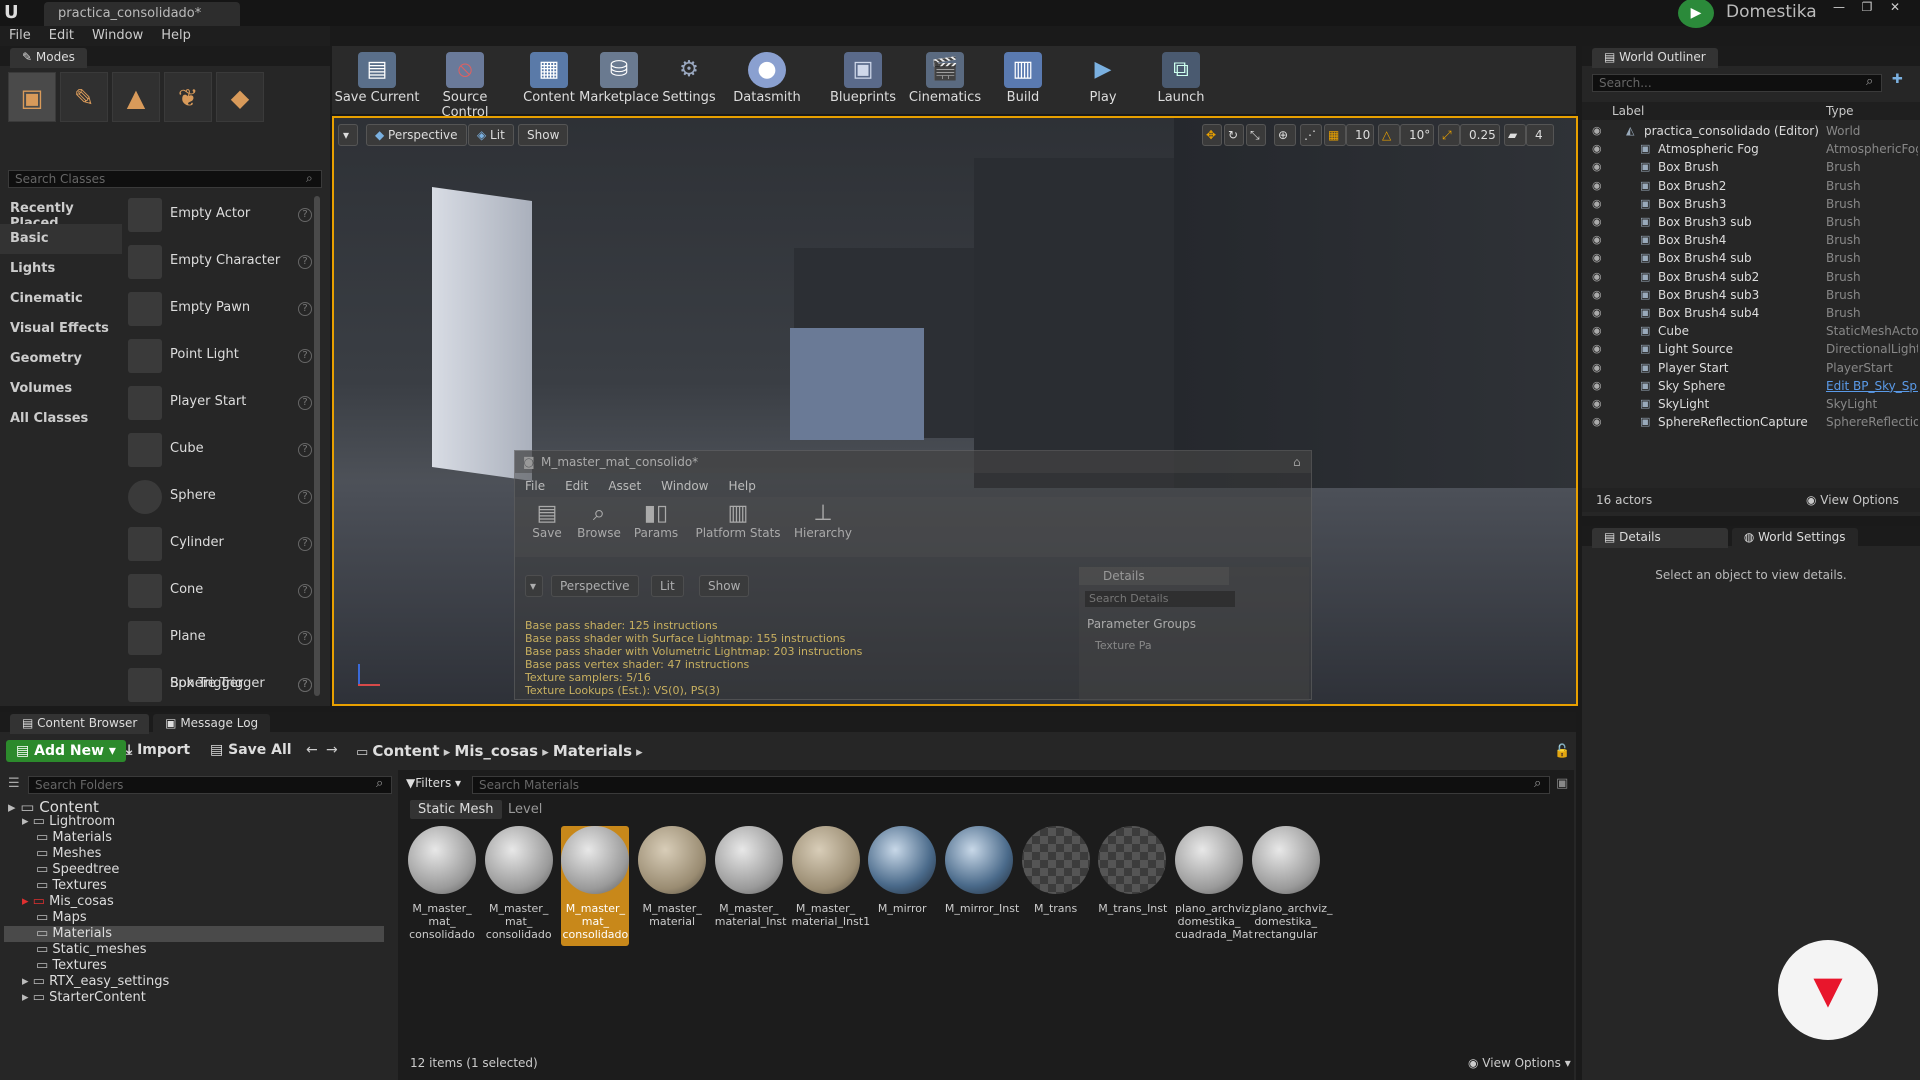 The image size is (1920, 1080). Describe the element at coordinates (165, 179) in the screenshot. I see `search-classes-input: Search Classes` at that location.